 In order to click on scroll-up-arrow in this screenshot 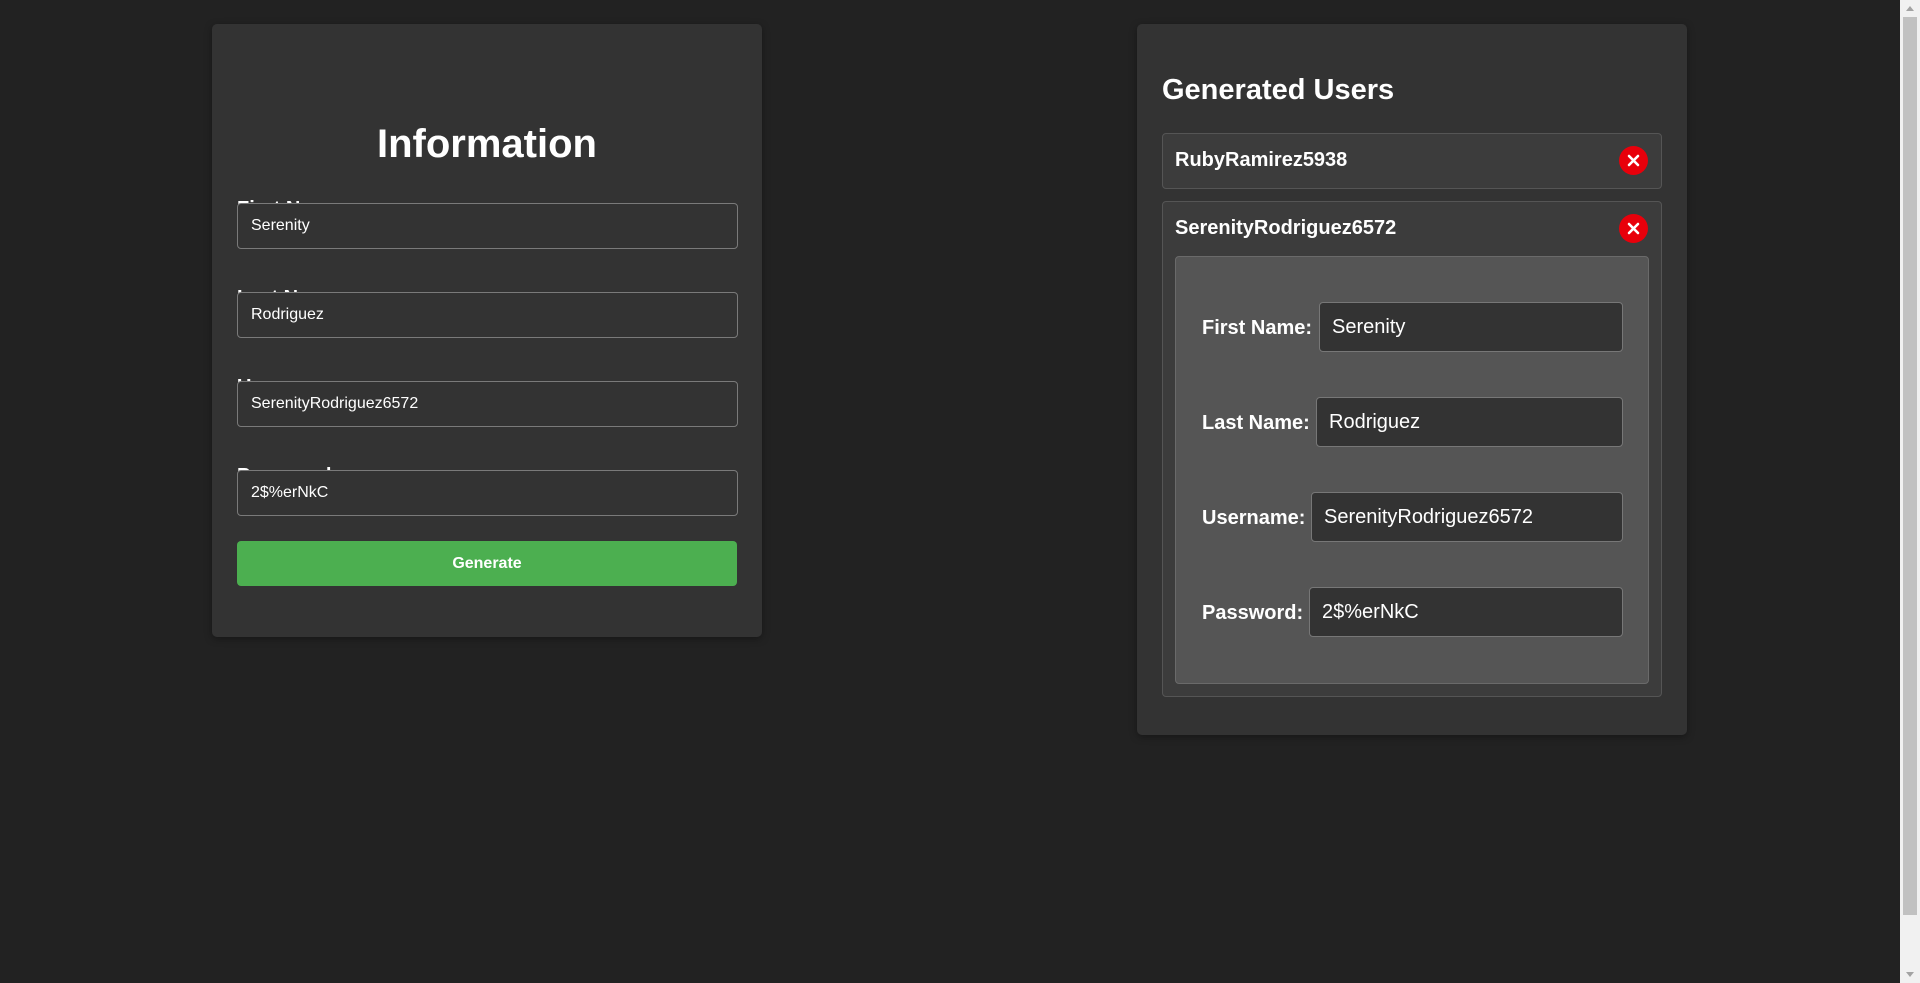, I will do `click(1910, 8)`.